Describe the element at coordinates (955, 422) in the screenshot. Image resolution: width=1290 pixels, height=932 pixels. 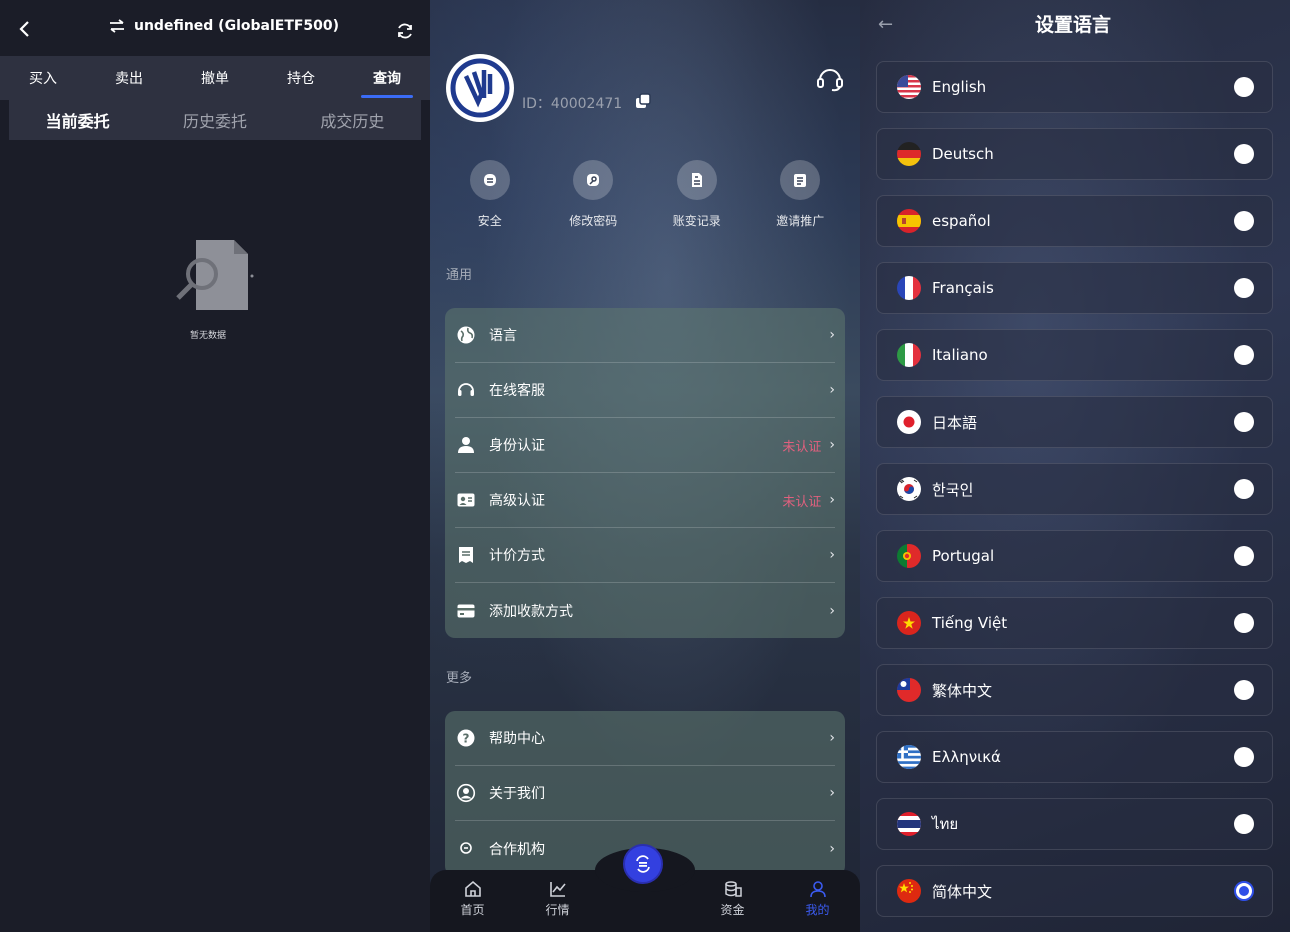
I see `language-name: 日本語` at that location.